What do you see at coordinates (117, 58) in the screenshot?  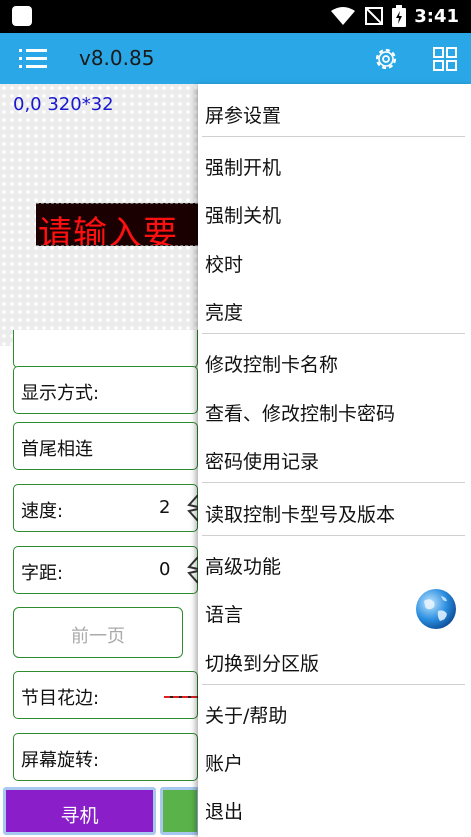 I see `app-version-title: v8.0.85` at bounding box center [117, 58].